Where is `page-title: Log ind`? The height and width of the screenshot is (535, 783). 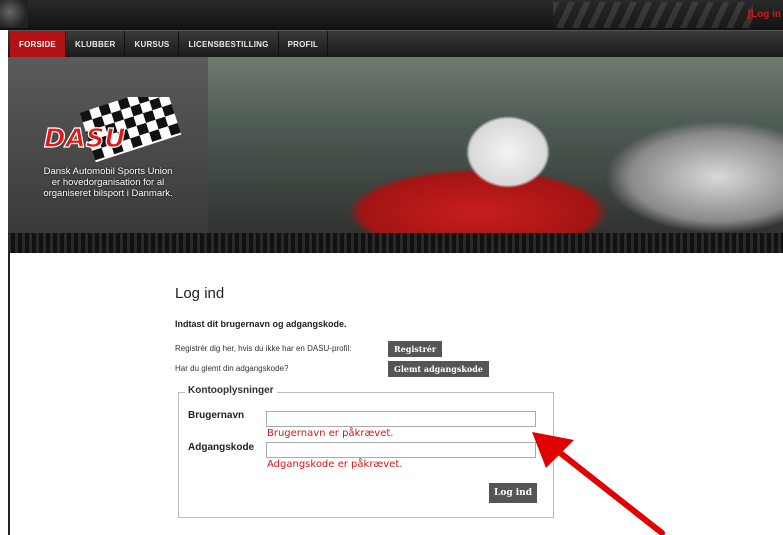
page-title: Log ind is located at coordinates (200, 293).